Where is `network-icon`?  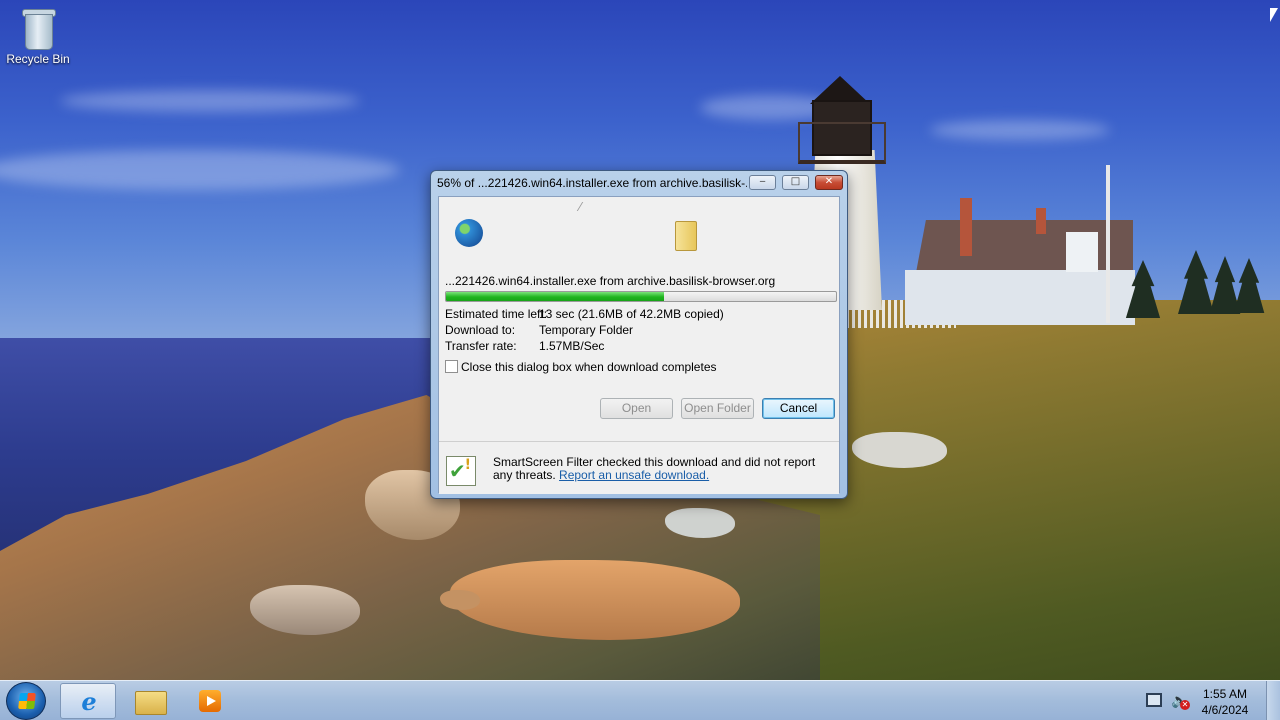 network-icon is located at coordinates (1154, 700).